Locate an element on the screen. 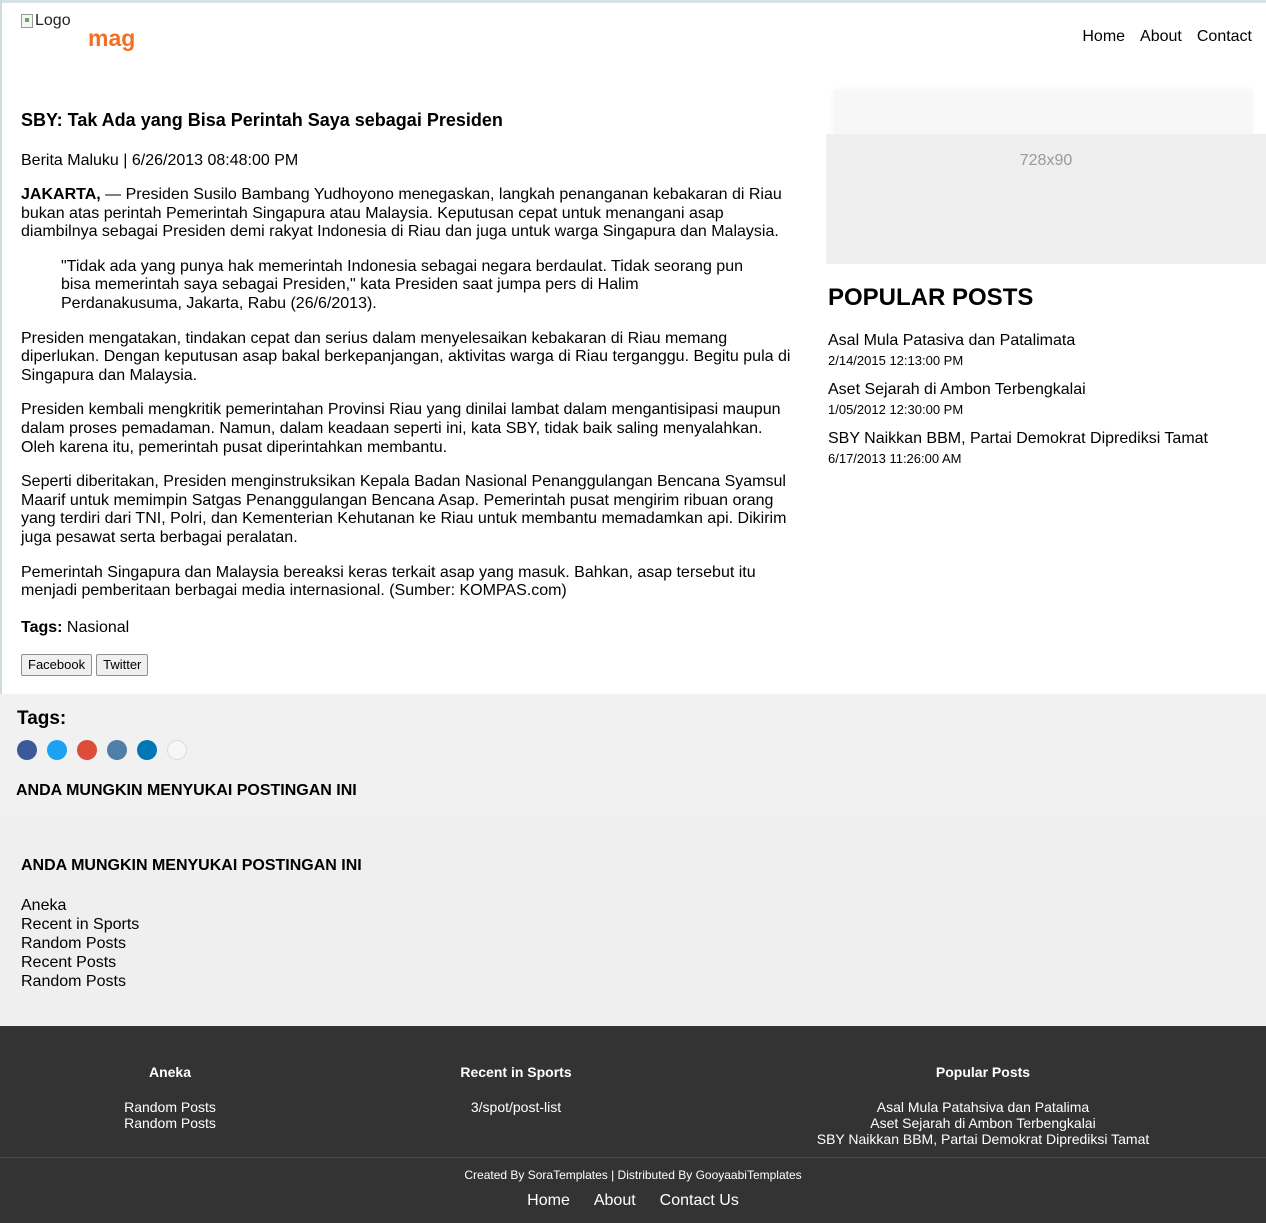  footer-link: 3/spot/post-list is located at coordinates (516, 1107).